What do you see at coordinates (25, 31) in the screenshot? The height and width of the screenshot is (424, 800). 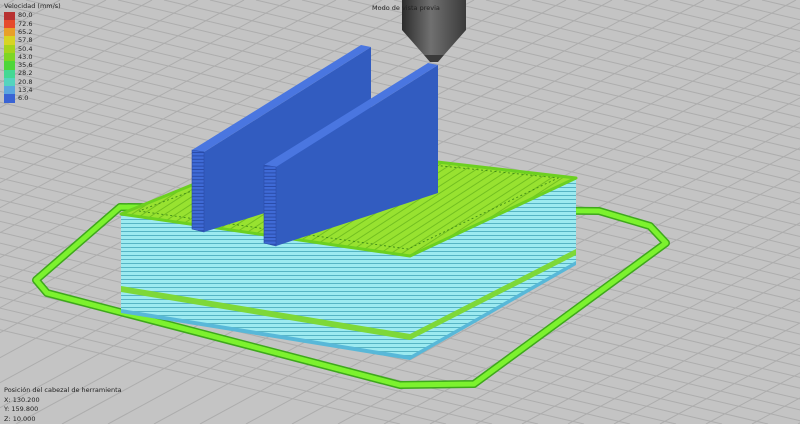 I see `legend-value: 65.2` at bounding box center [25, 31].